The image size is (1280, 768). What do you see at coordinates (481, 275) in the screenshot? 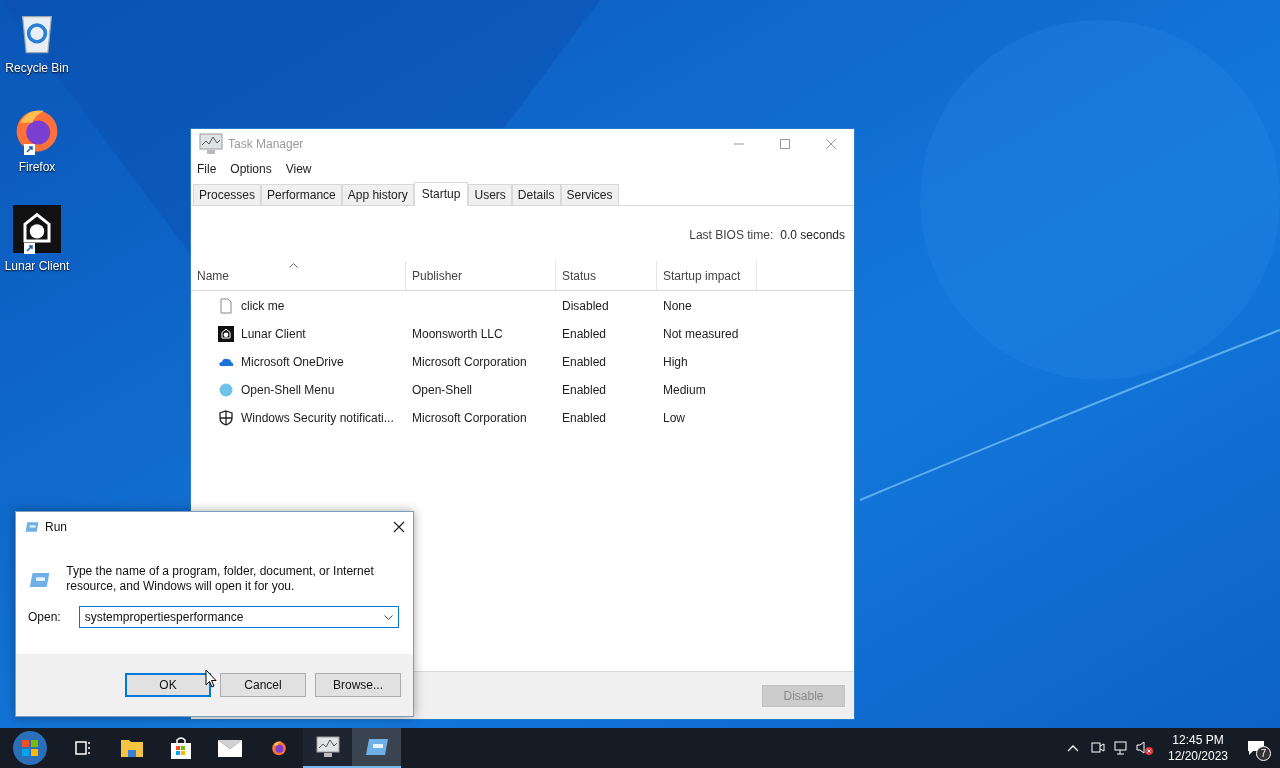
I see `column-header: Publisher` at bounding box center [481, 275].